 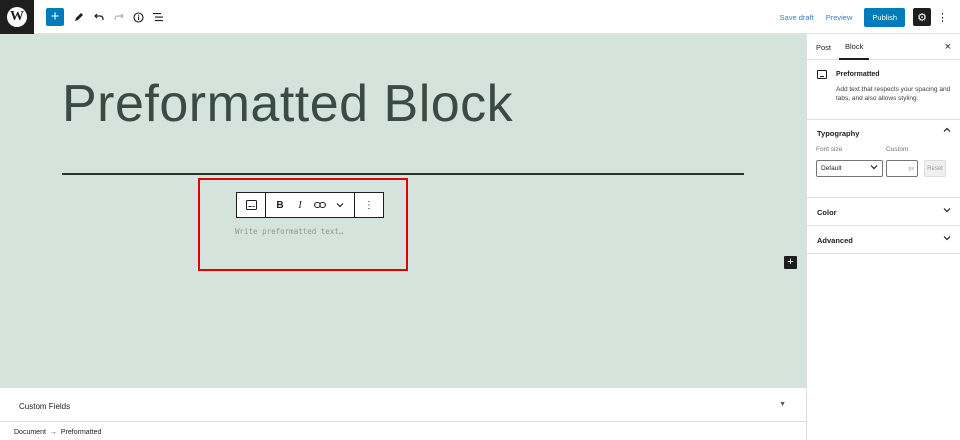 I want to click on reset-button: Reset, so click(x=935, y=168).